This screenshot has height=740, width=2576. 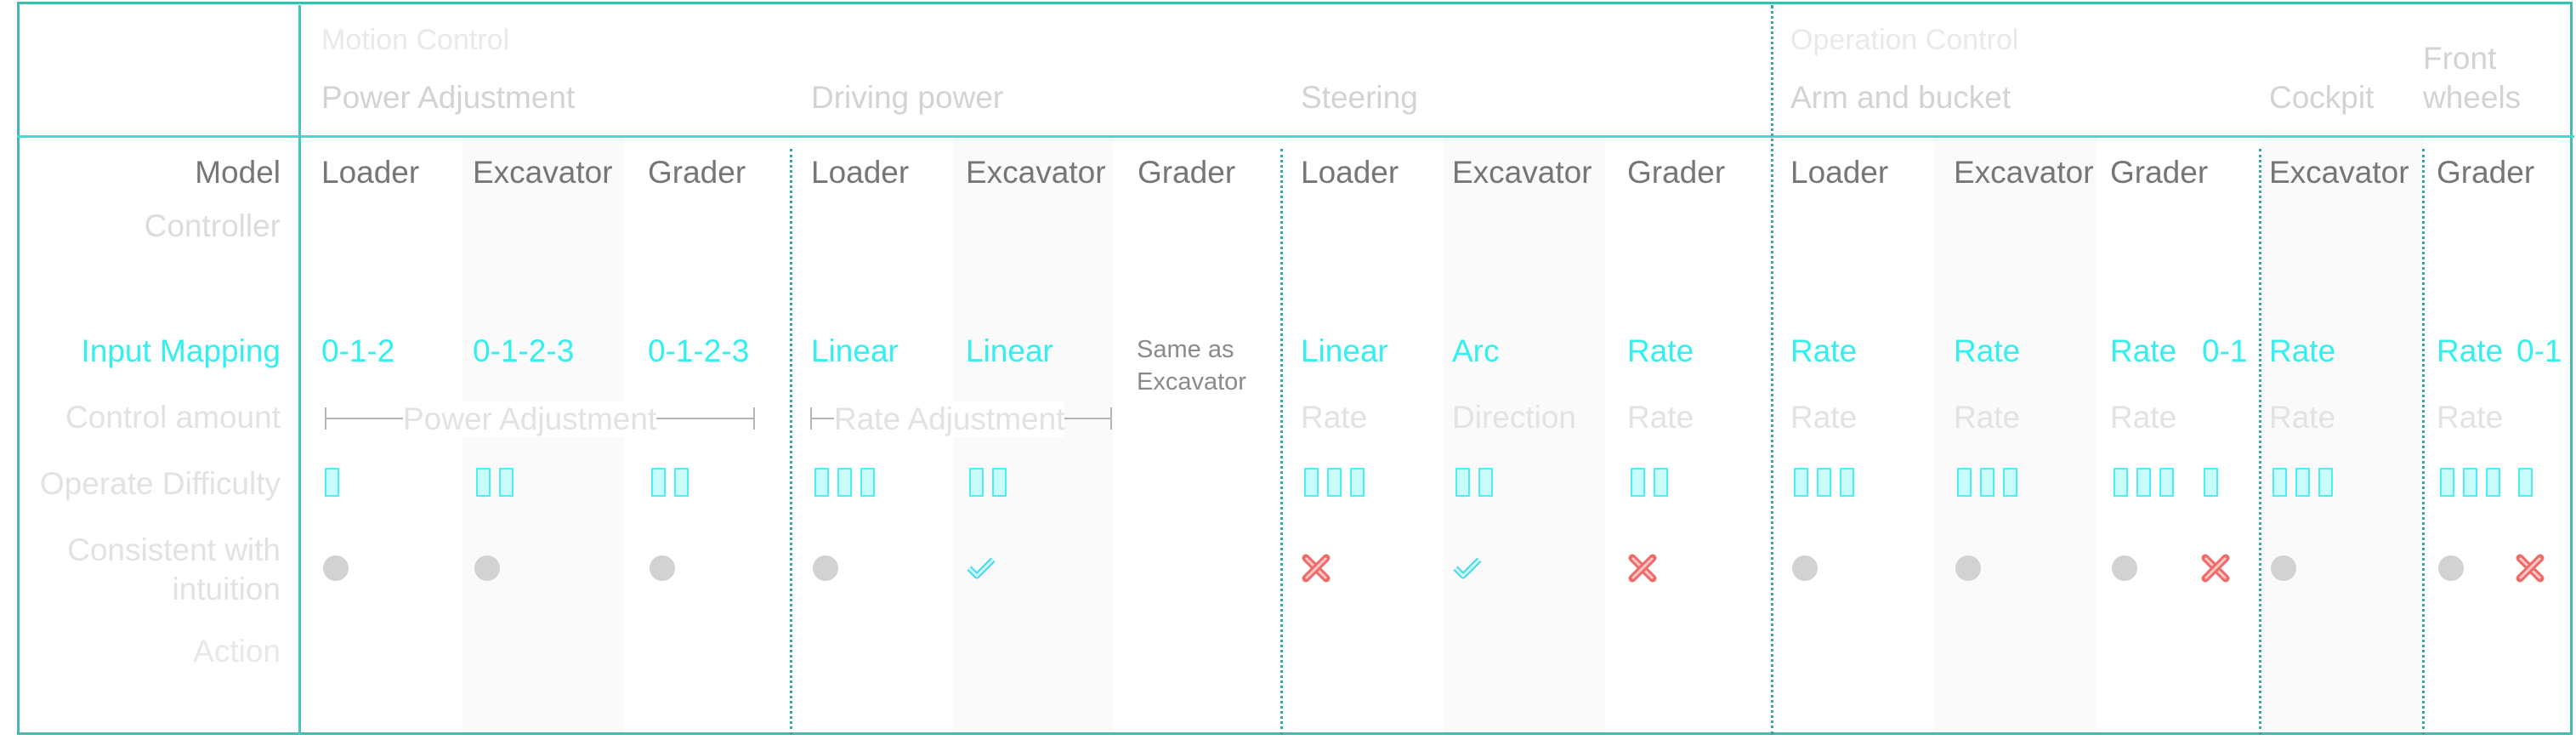 I want to click on control-amount-value: Direction, so click(x=1514, y=417).